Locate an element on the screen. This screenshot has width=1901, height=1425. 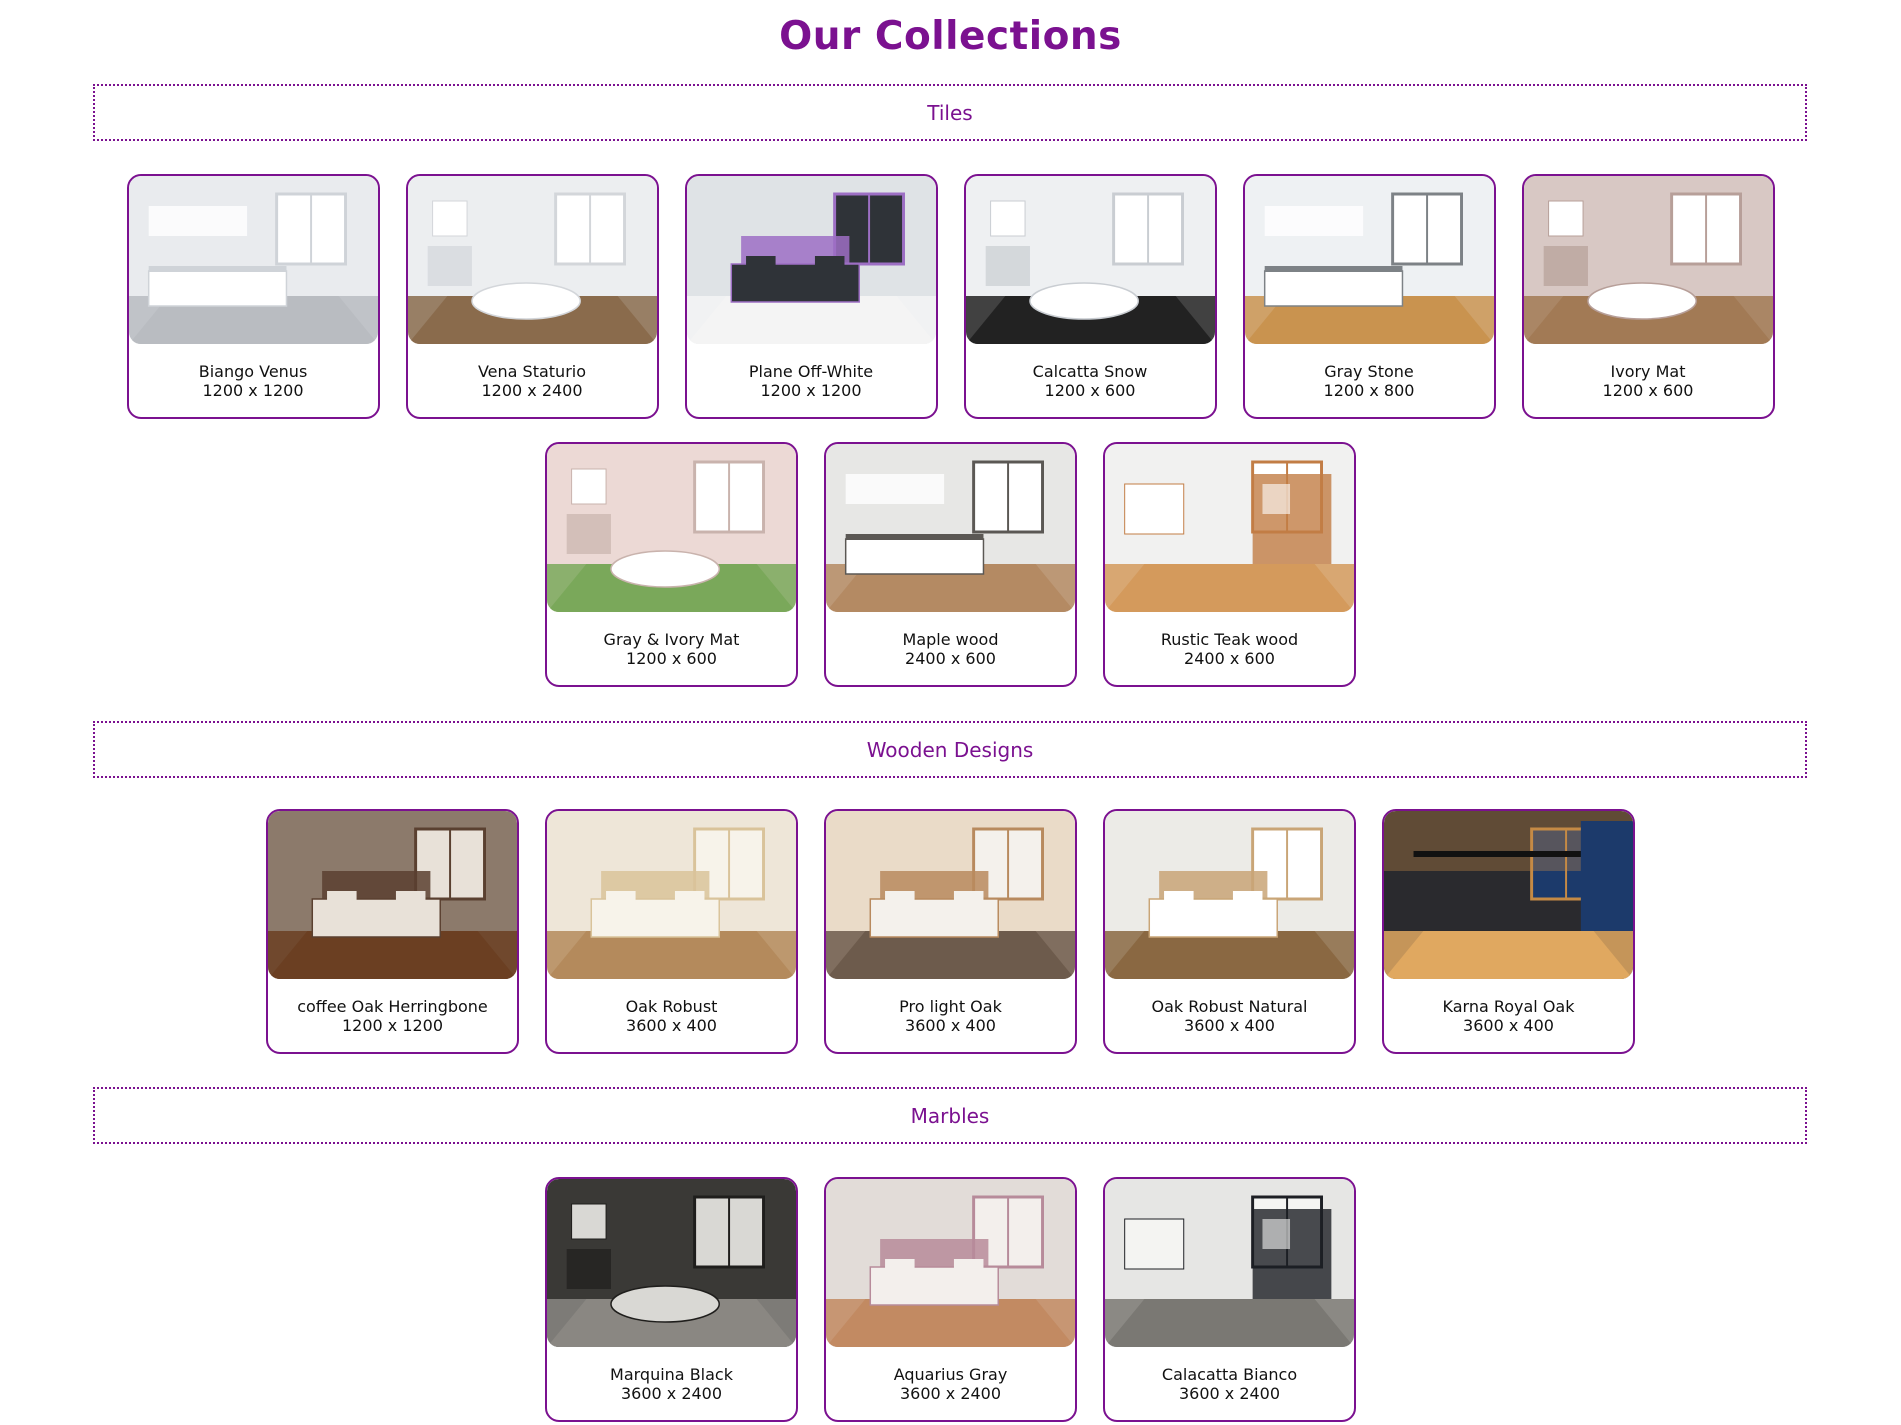
section-header-tiles: Tiles is located at coordinates (950, 112).